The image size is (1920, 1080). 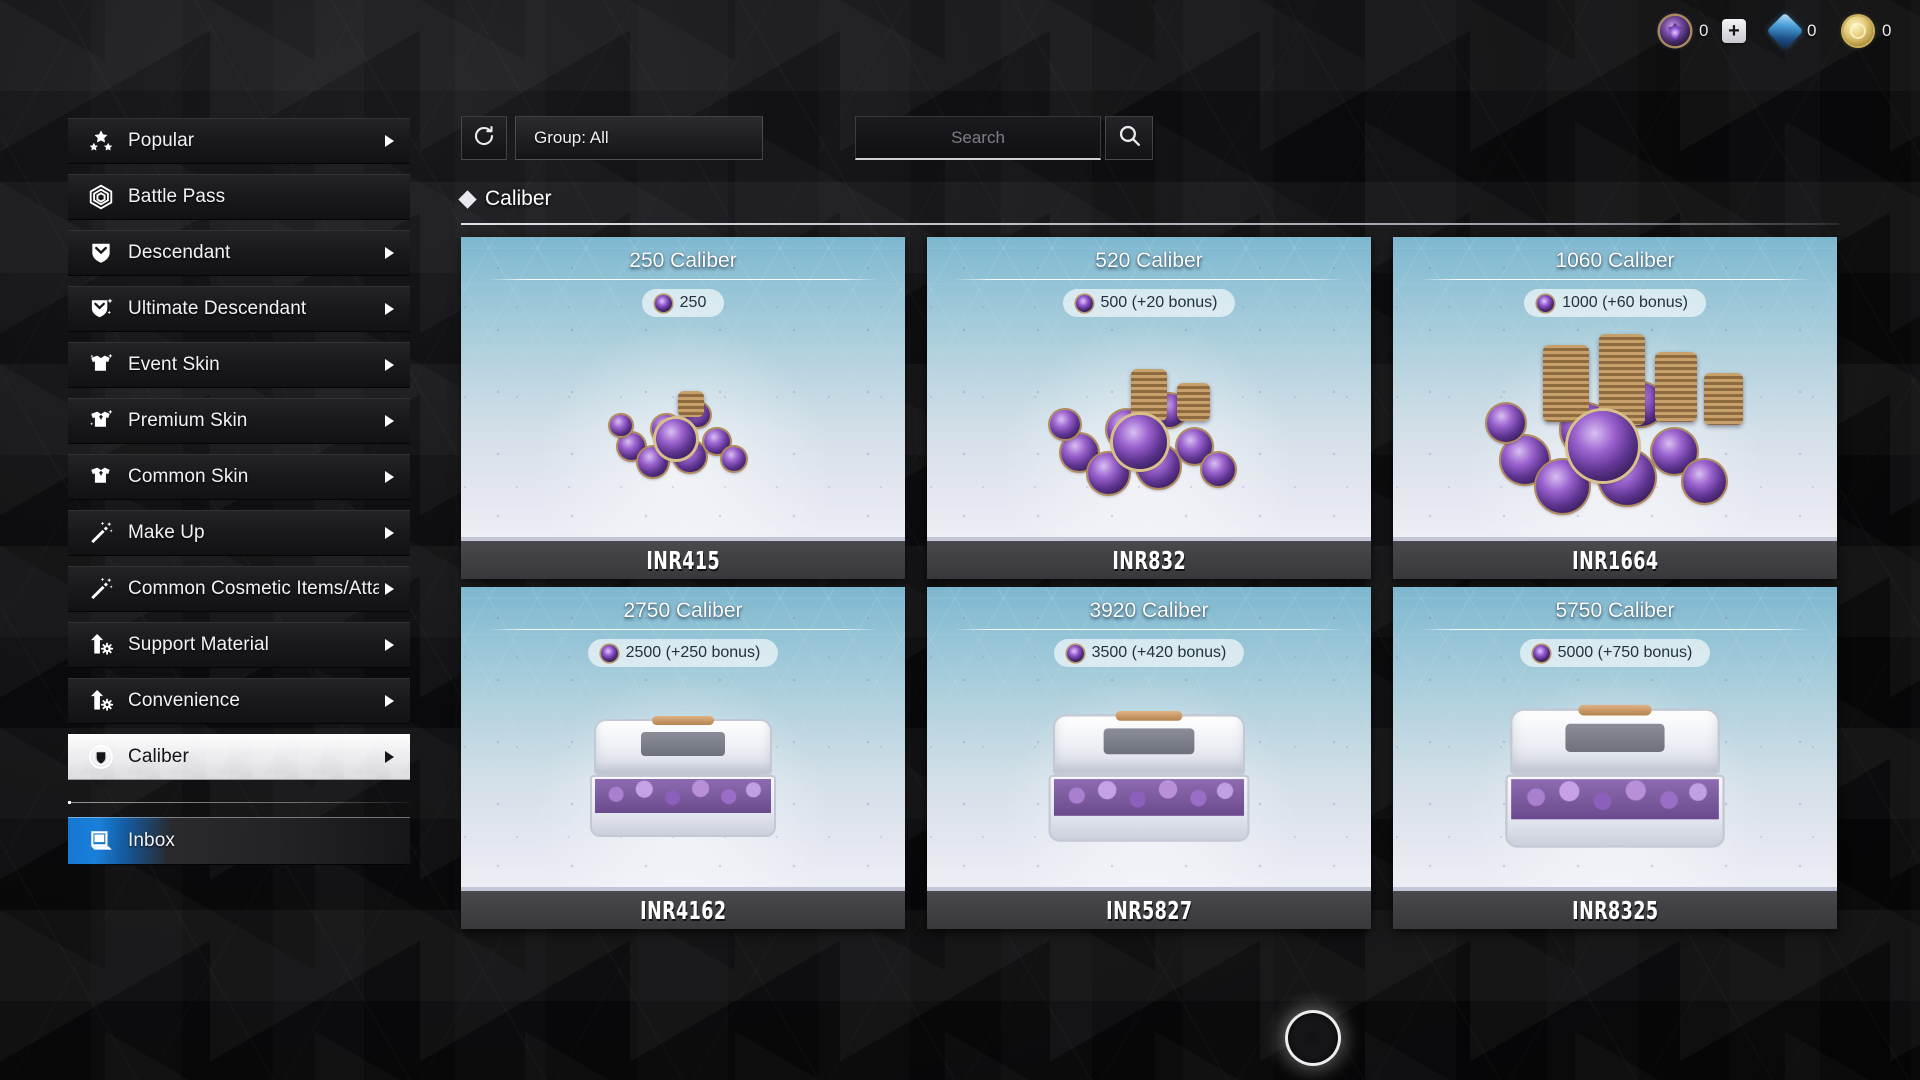 What do you see at coordinates (239, 841) in the screenshot?
I see `sidebar-item-inbox: Inbox` at bounding box center [239, 841].